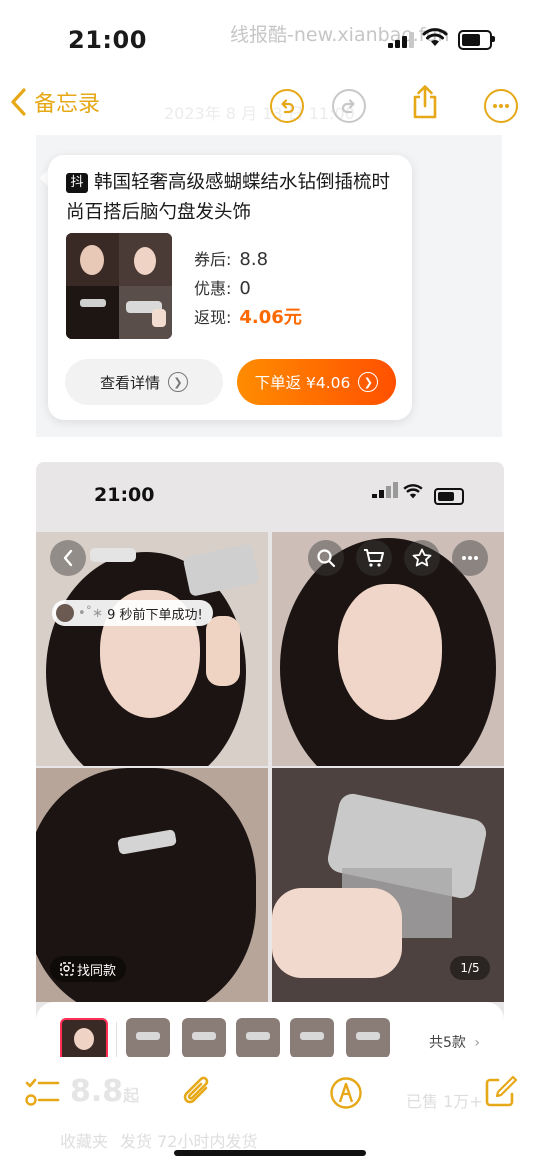  What do you see at coordinates (107, 40) in the screenshot?
I see `status-time: 21:00` at bounding box center [107, 40].